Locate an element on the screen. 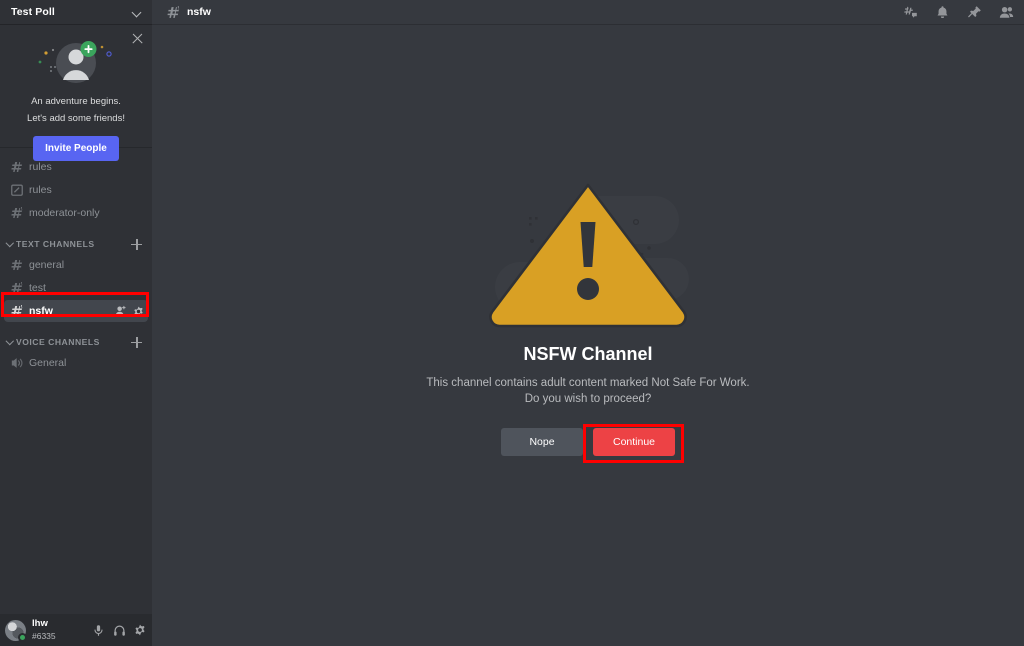 The height and width of the screenshot is (646, 1024). category-text-channels: TEXT CHANNELS is located at coordinates (76, 244).